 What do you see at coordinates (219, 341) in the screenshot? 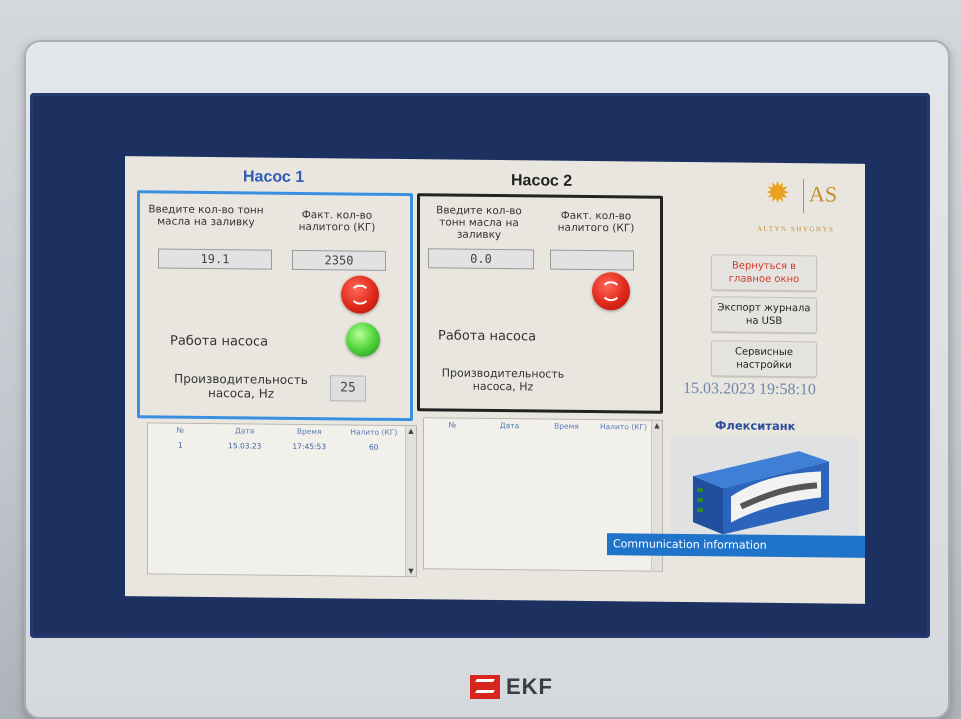
I see `pump1-status-label: Работа насоса` at bounding box center [219, 341].